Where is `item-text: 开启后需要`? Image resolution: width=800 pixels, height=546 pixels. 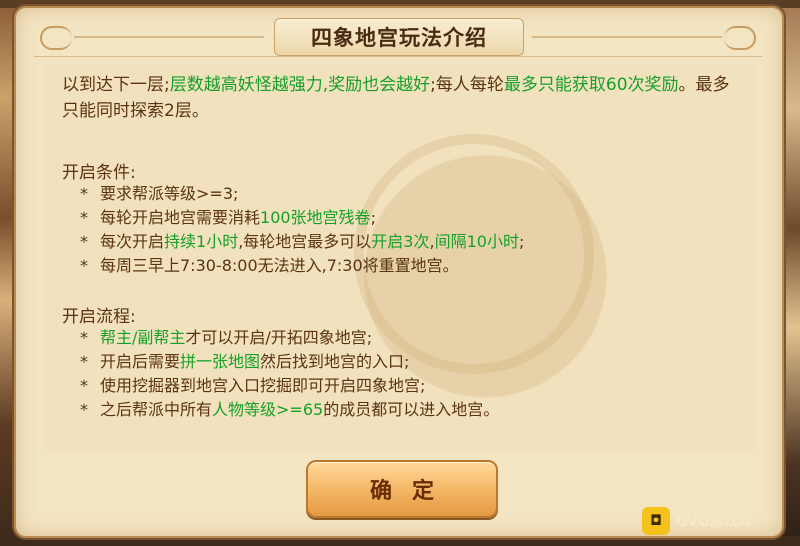
item-text: 开启后需要 is located at coordinates (140, 361).